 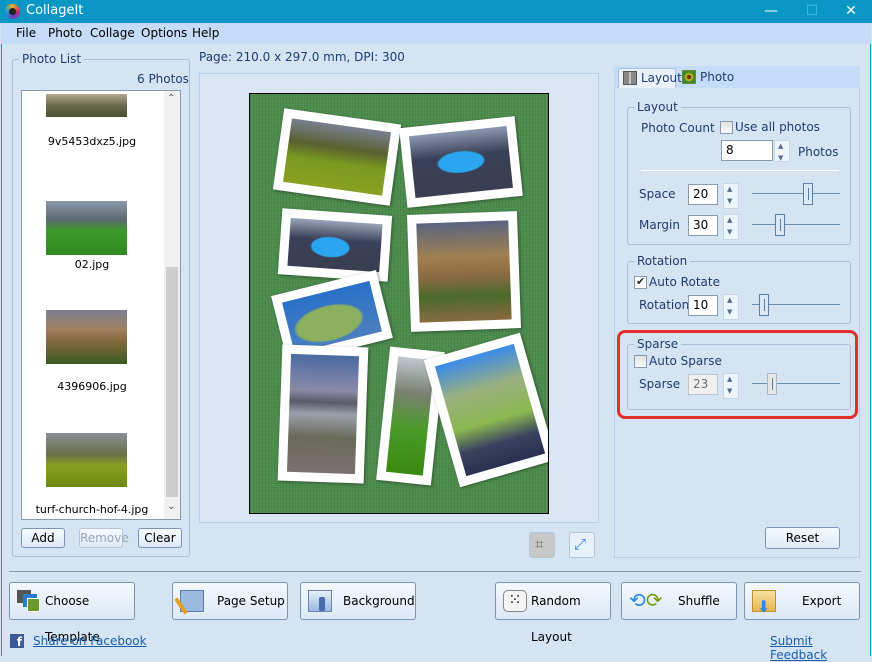 I want to click on space-slider-knob, so click(x=808, y=194).